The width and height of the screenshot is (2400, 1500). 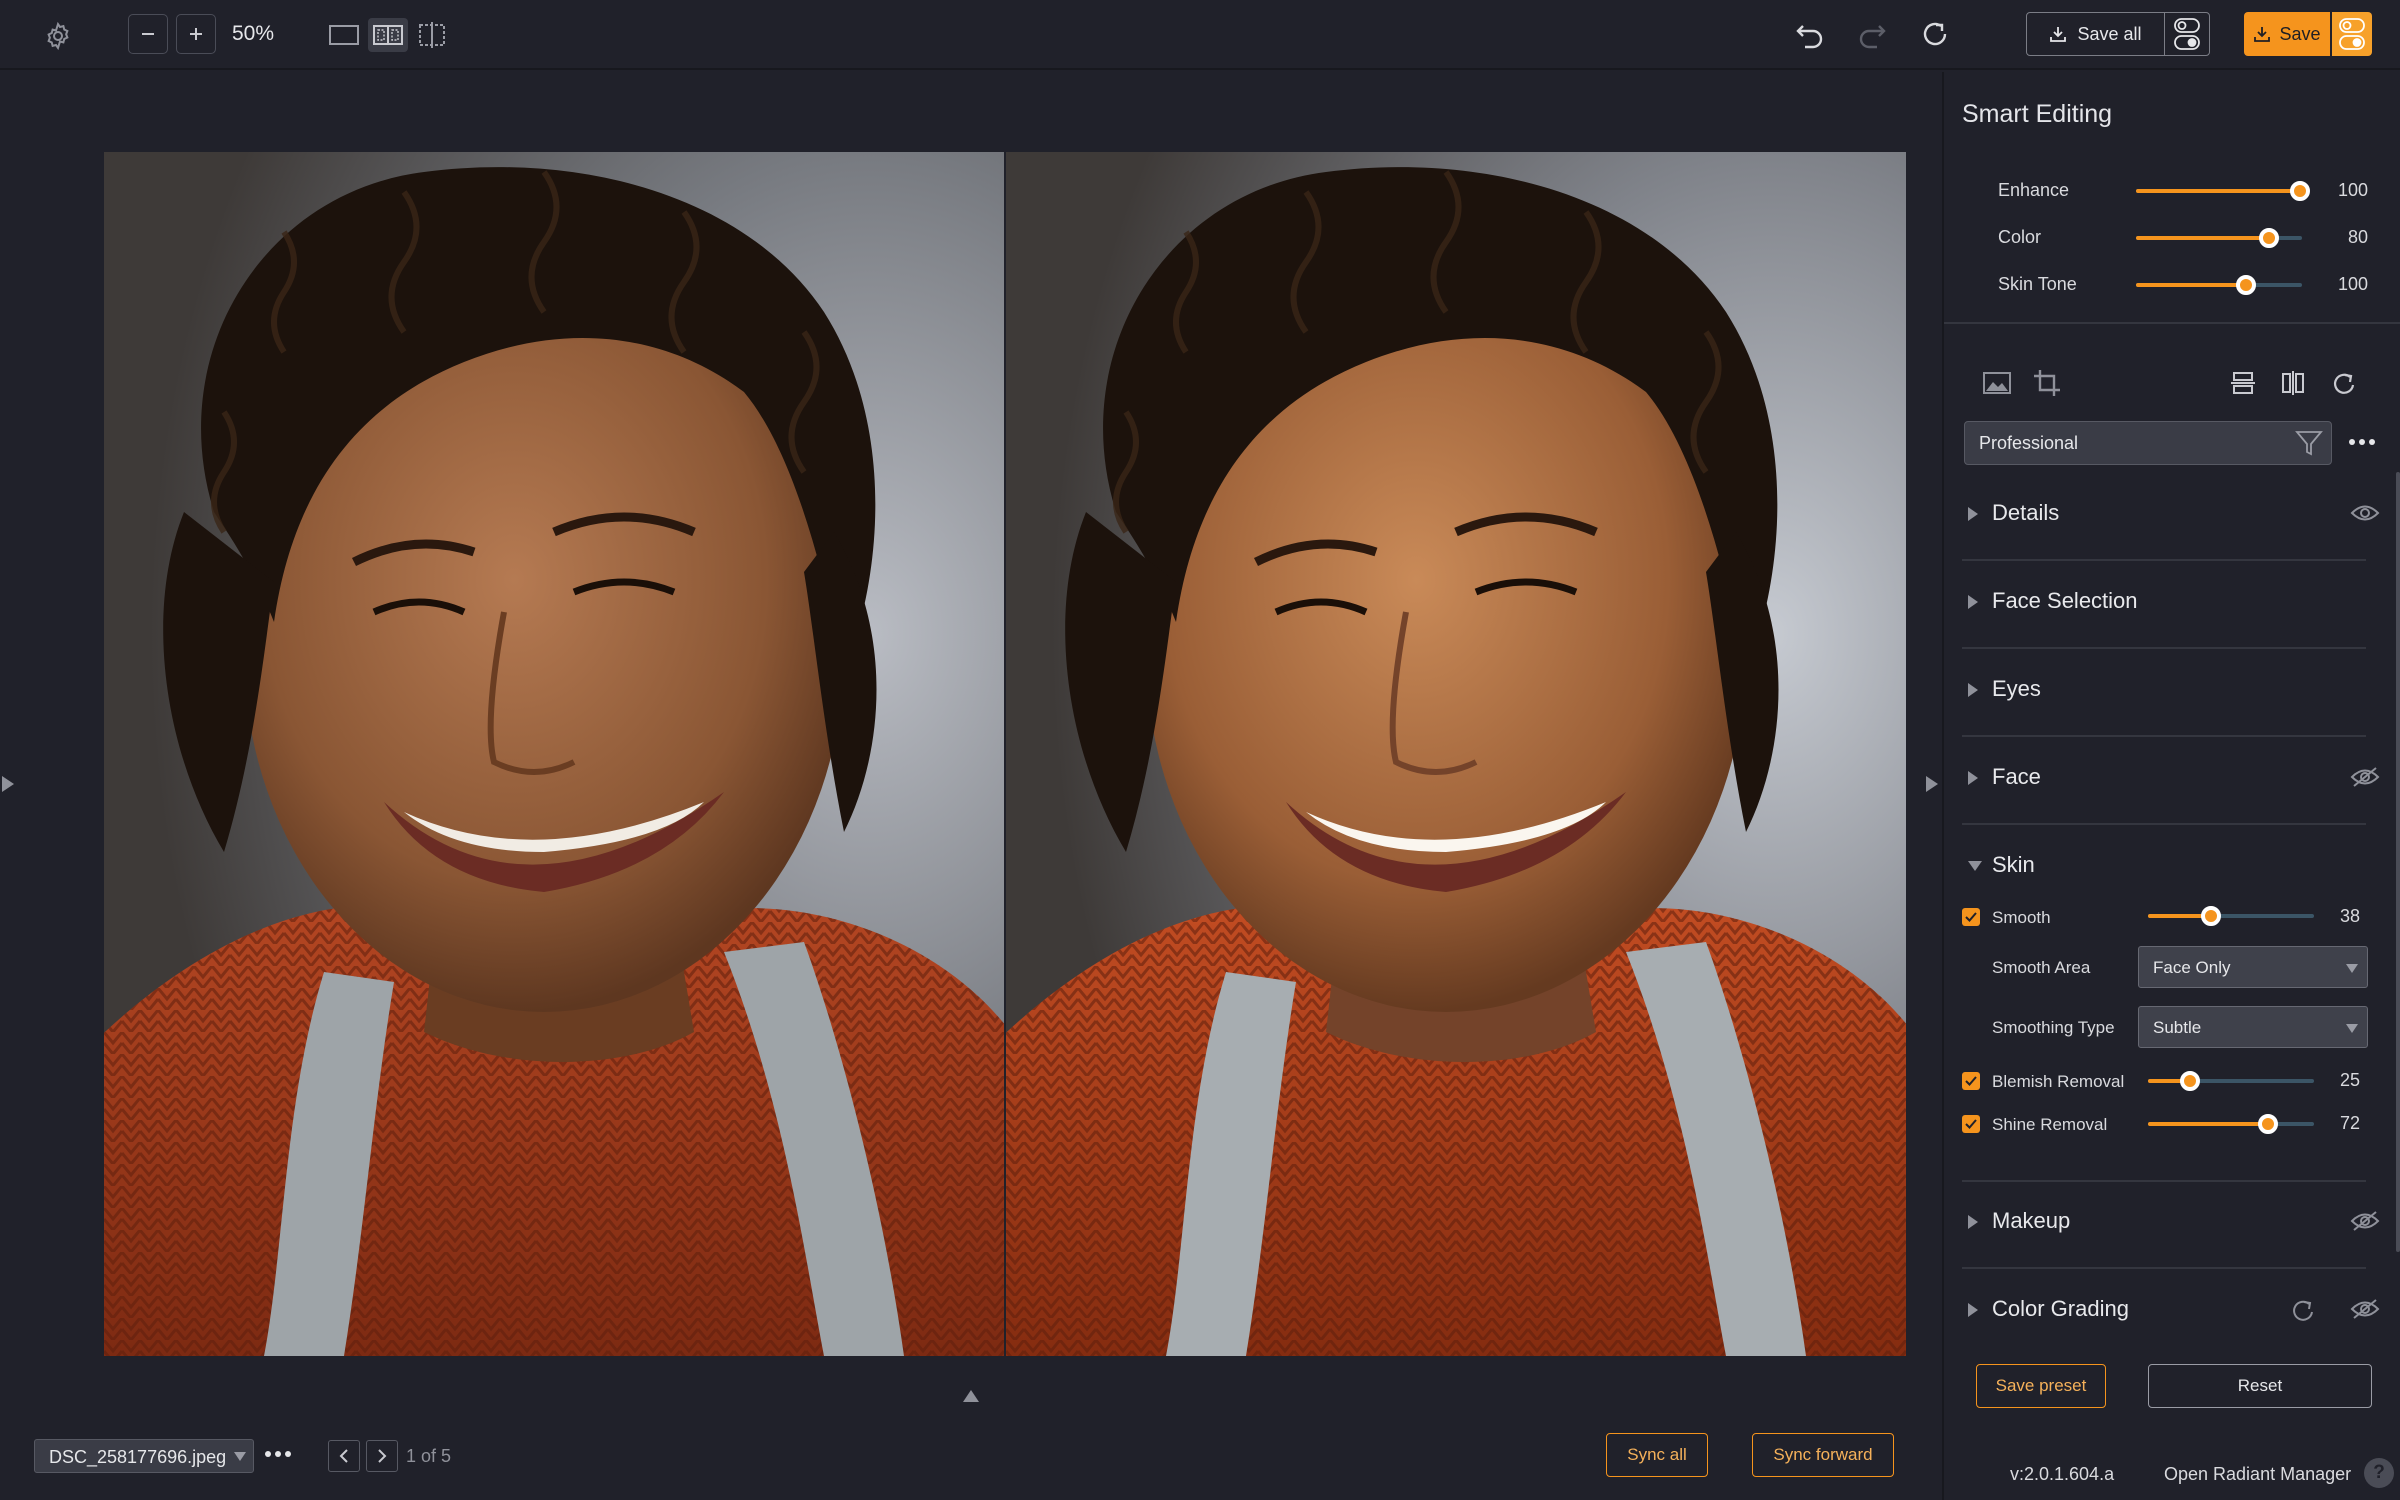 I want to click on top-toolbar: 50% Save all Save, so click(x=1200, y=35).